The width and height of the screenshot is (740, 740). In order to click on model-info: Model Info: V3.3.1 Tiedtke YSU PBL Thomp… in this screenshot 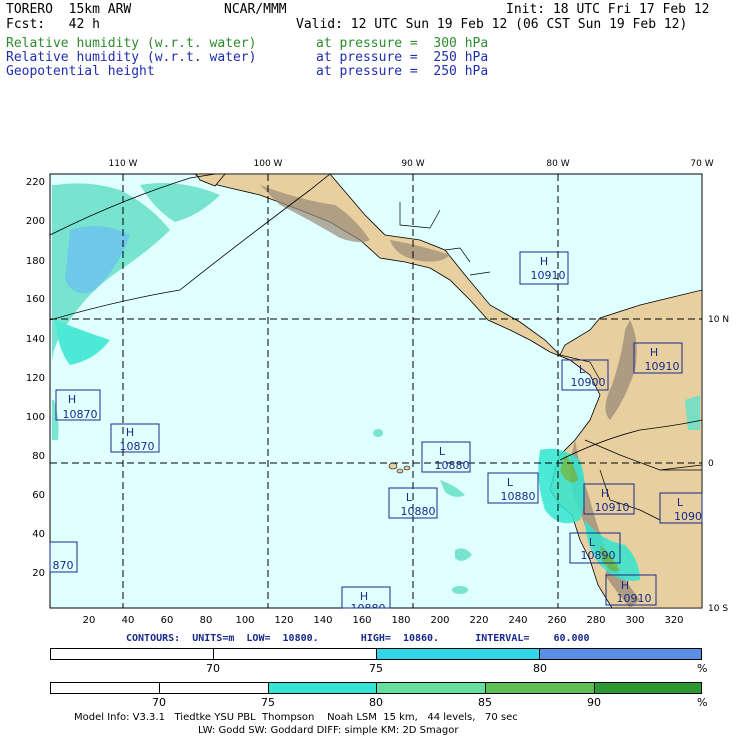, I will do `click(296, 717)`.